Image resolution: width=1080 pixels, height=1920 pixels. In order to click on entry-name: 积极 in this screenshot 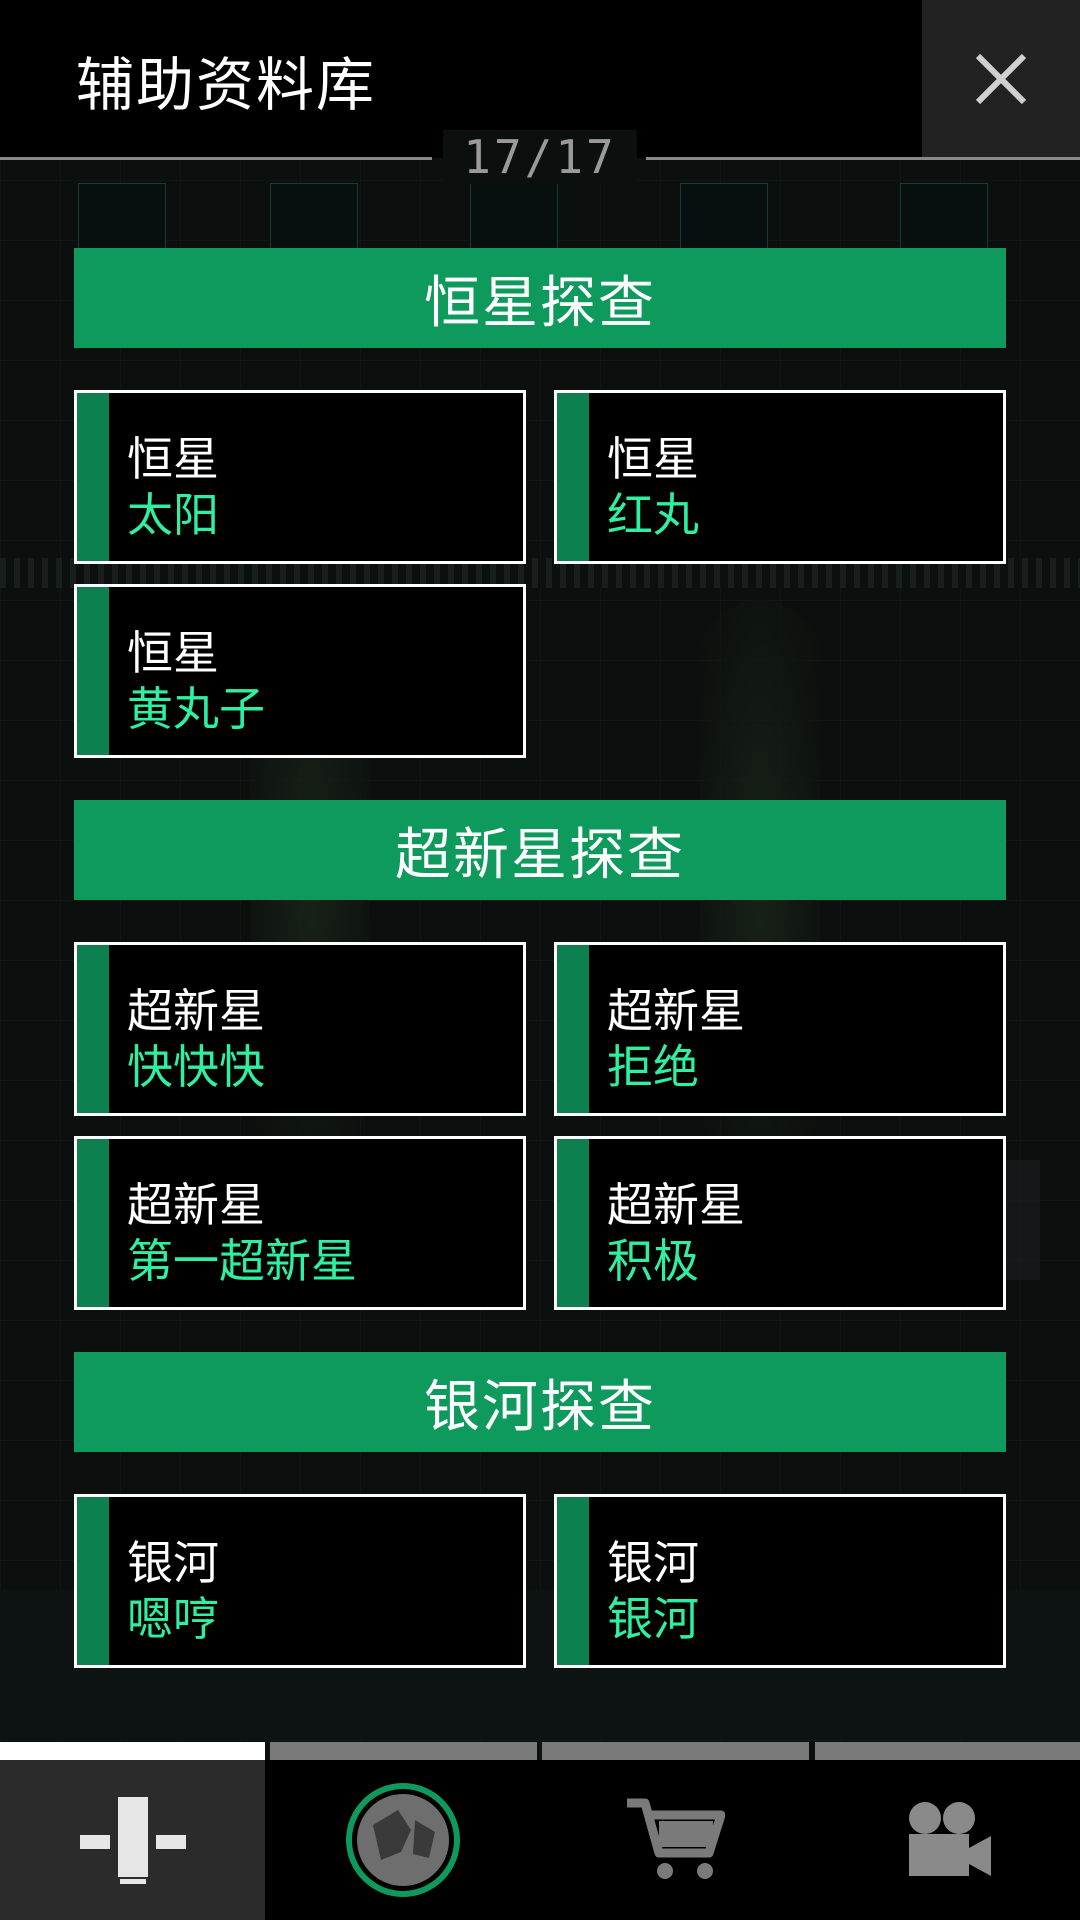, I will do `click(653, 1261)`.